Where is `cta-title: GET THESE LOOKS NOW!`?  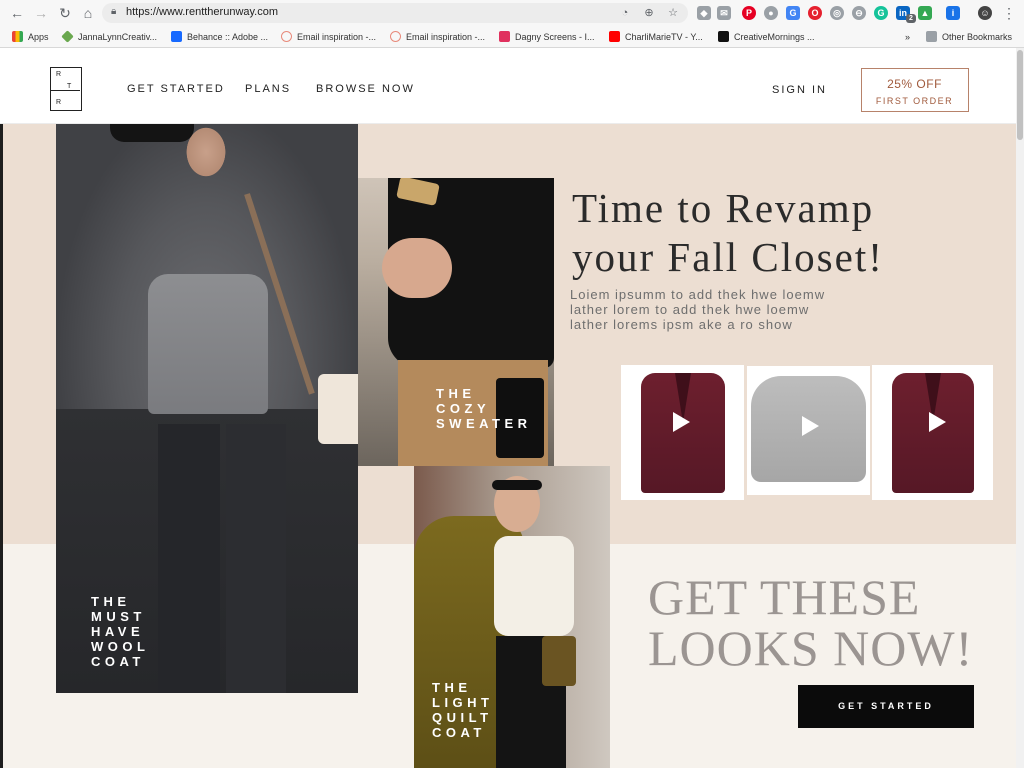
cta-title: GET THESE LOOKS NOW! is located at coordinates (810, 623).